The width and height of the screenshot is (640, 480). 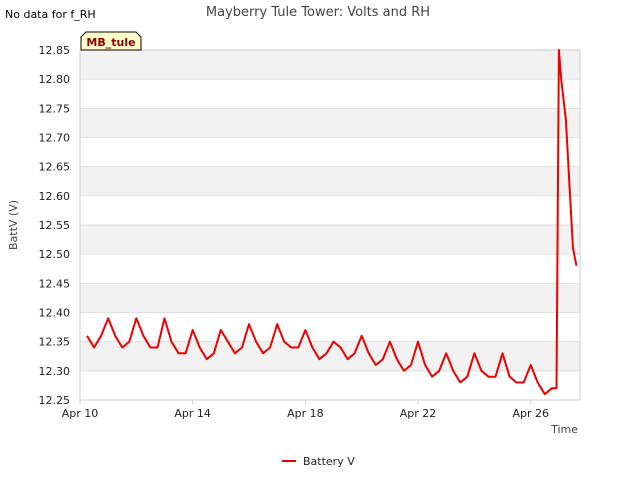 What do you see at coordinates (530, 413) in the screenshot?
I see `x-tick-label: Apr 26` at bounding box center [530, 413].